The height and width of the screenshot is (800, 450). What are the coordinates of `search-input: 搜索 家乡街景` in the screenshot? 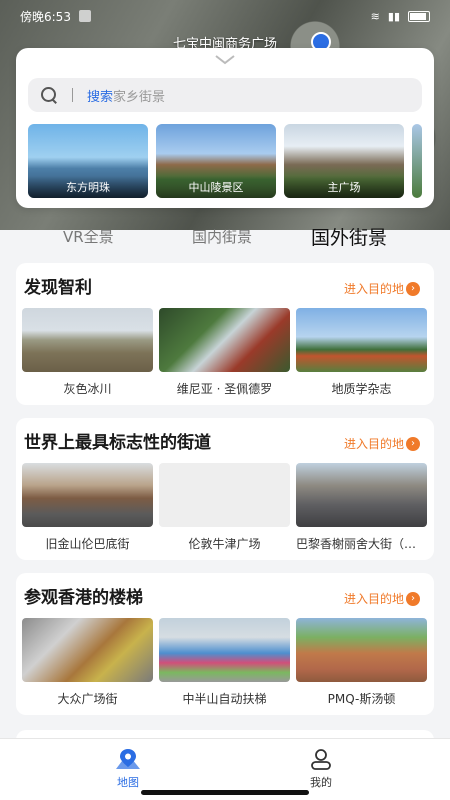 It's located at (225, 95).